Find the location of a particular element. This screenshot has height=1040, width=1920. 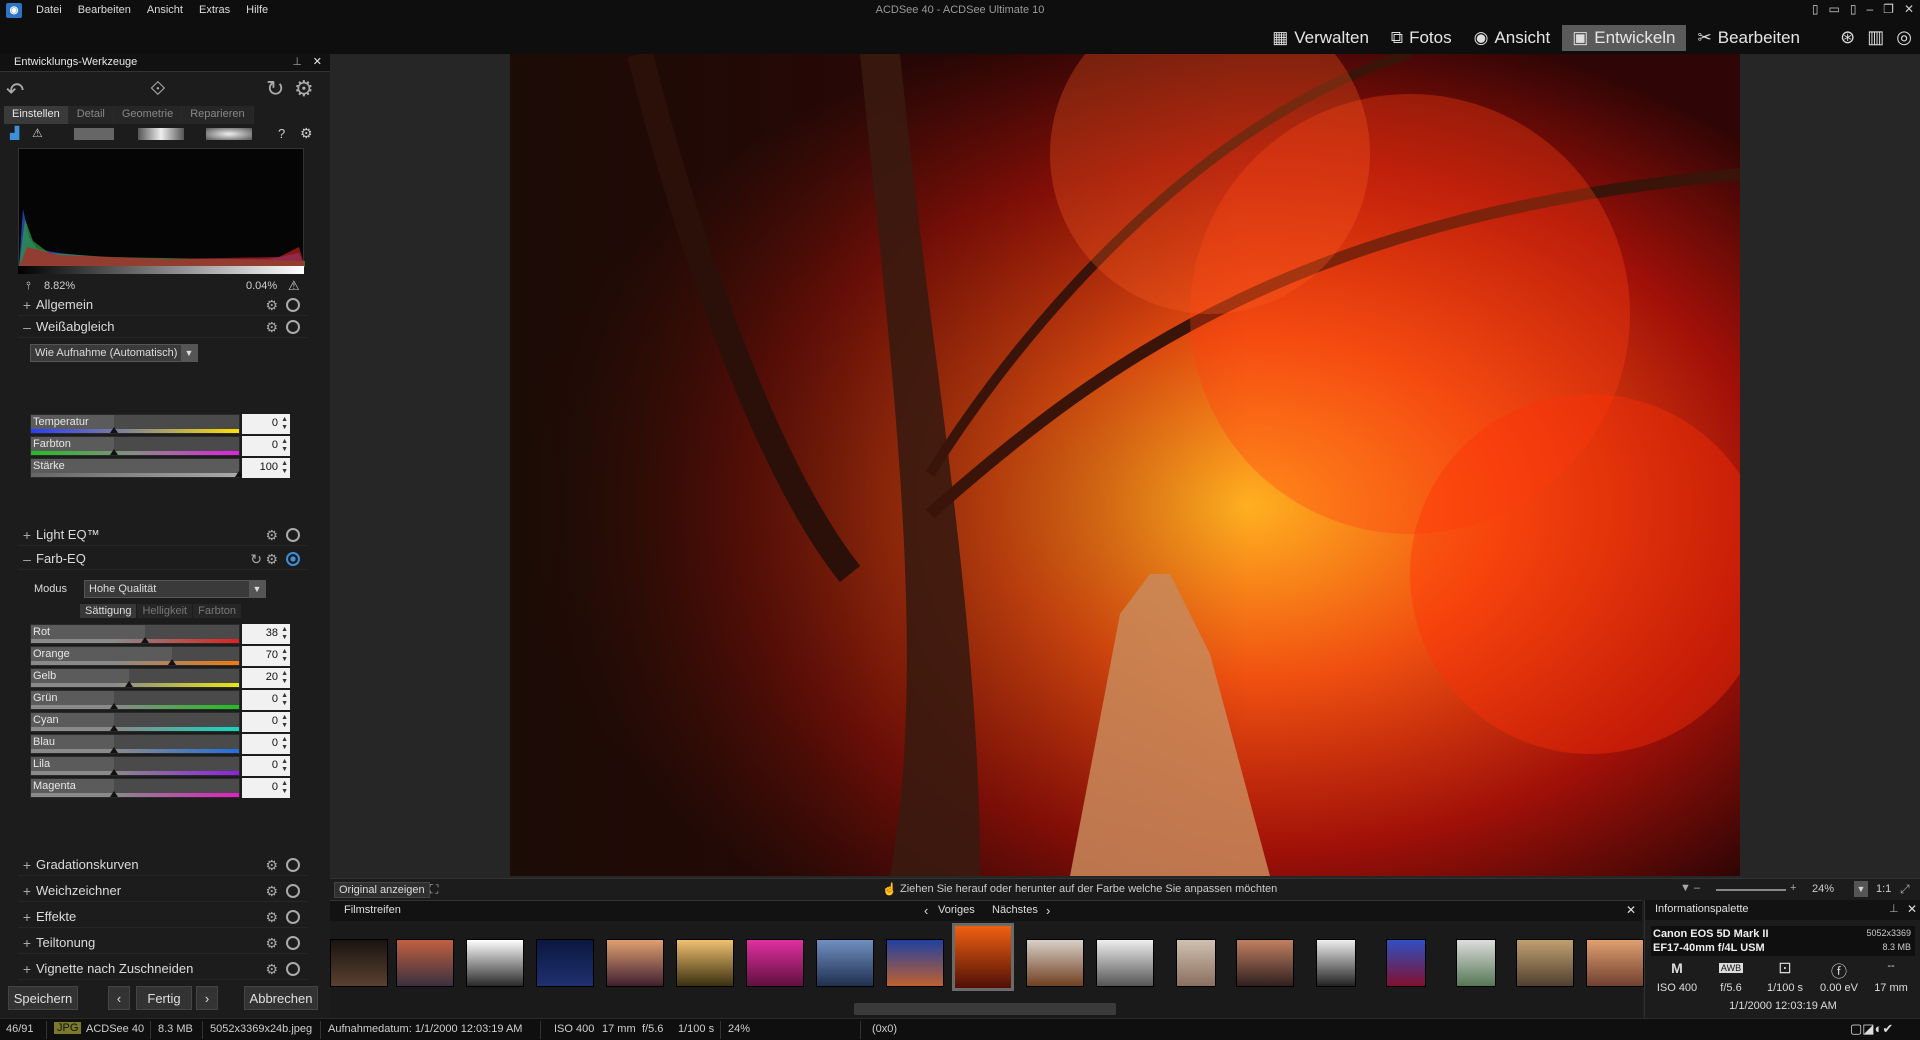

wb-slider-0: Temperatur 0 ▲ ▼ is located at coordinates (160, 425).